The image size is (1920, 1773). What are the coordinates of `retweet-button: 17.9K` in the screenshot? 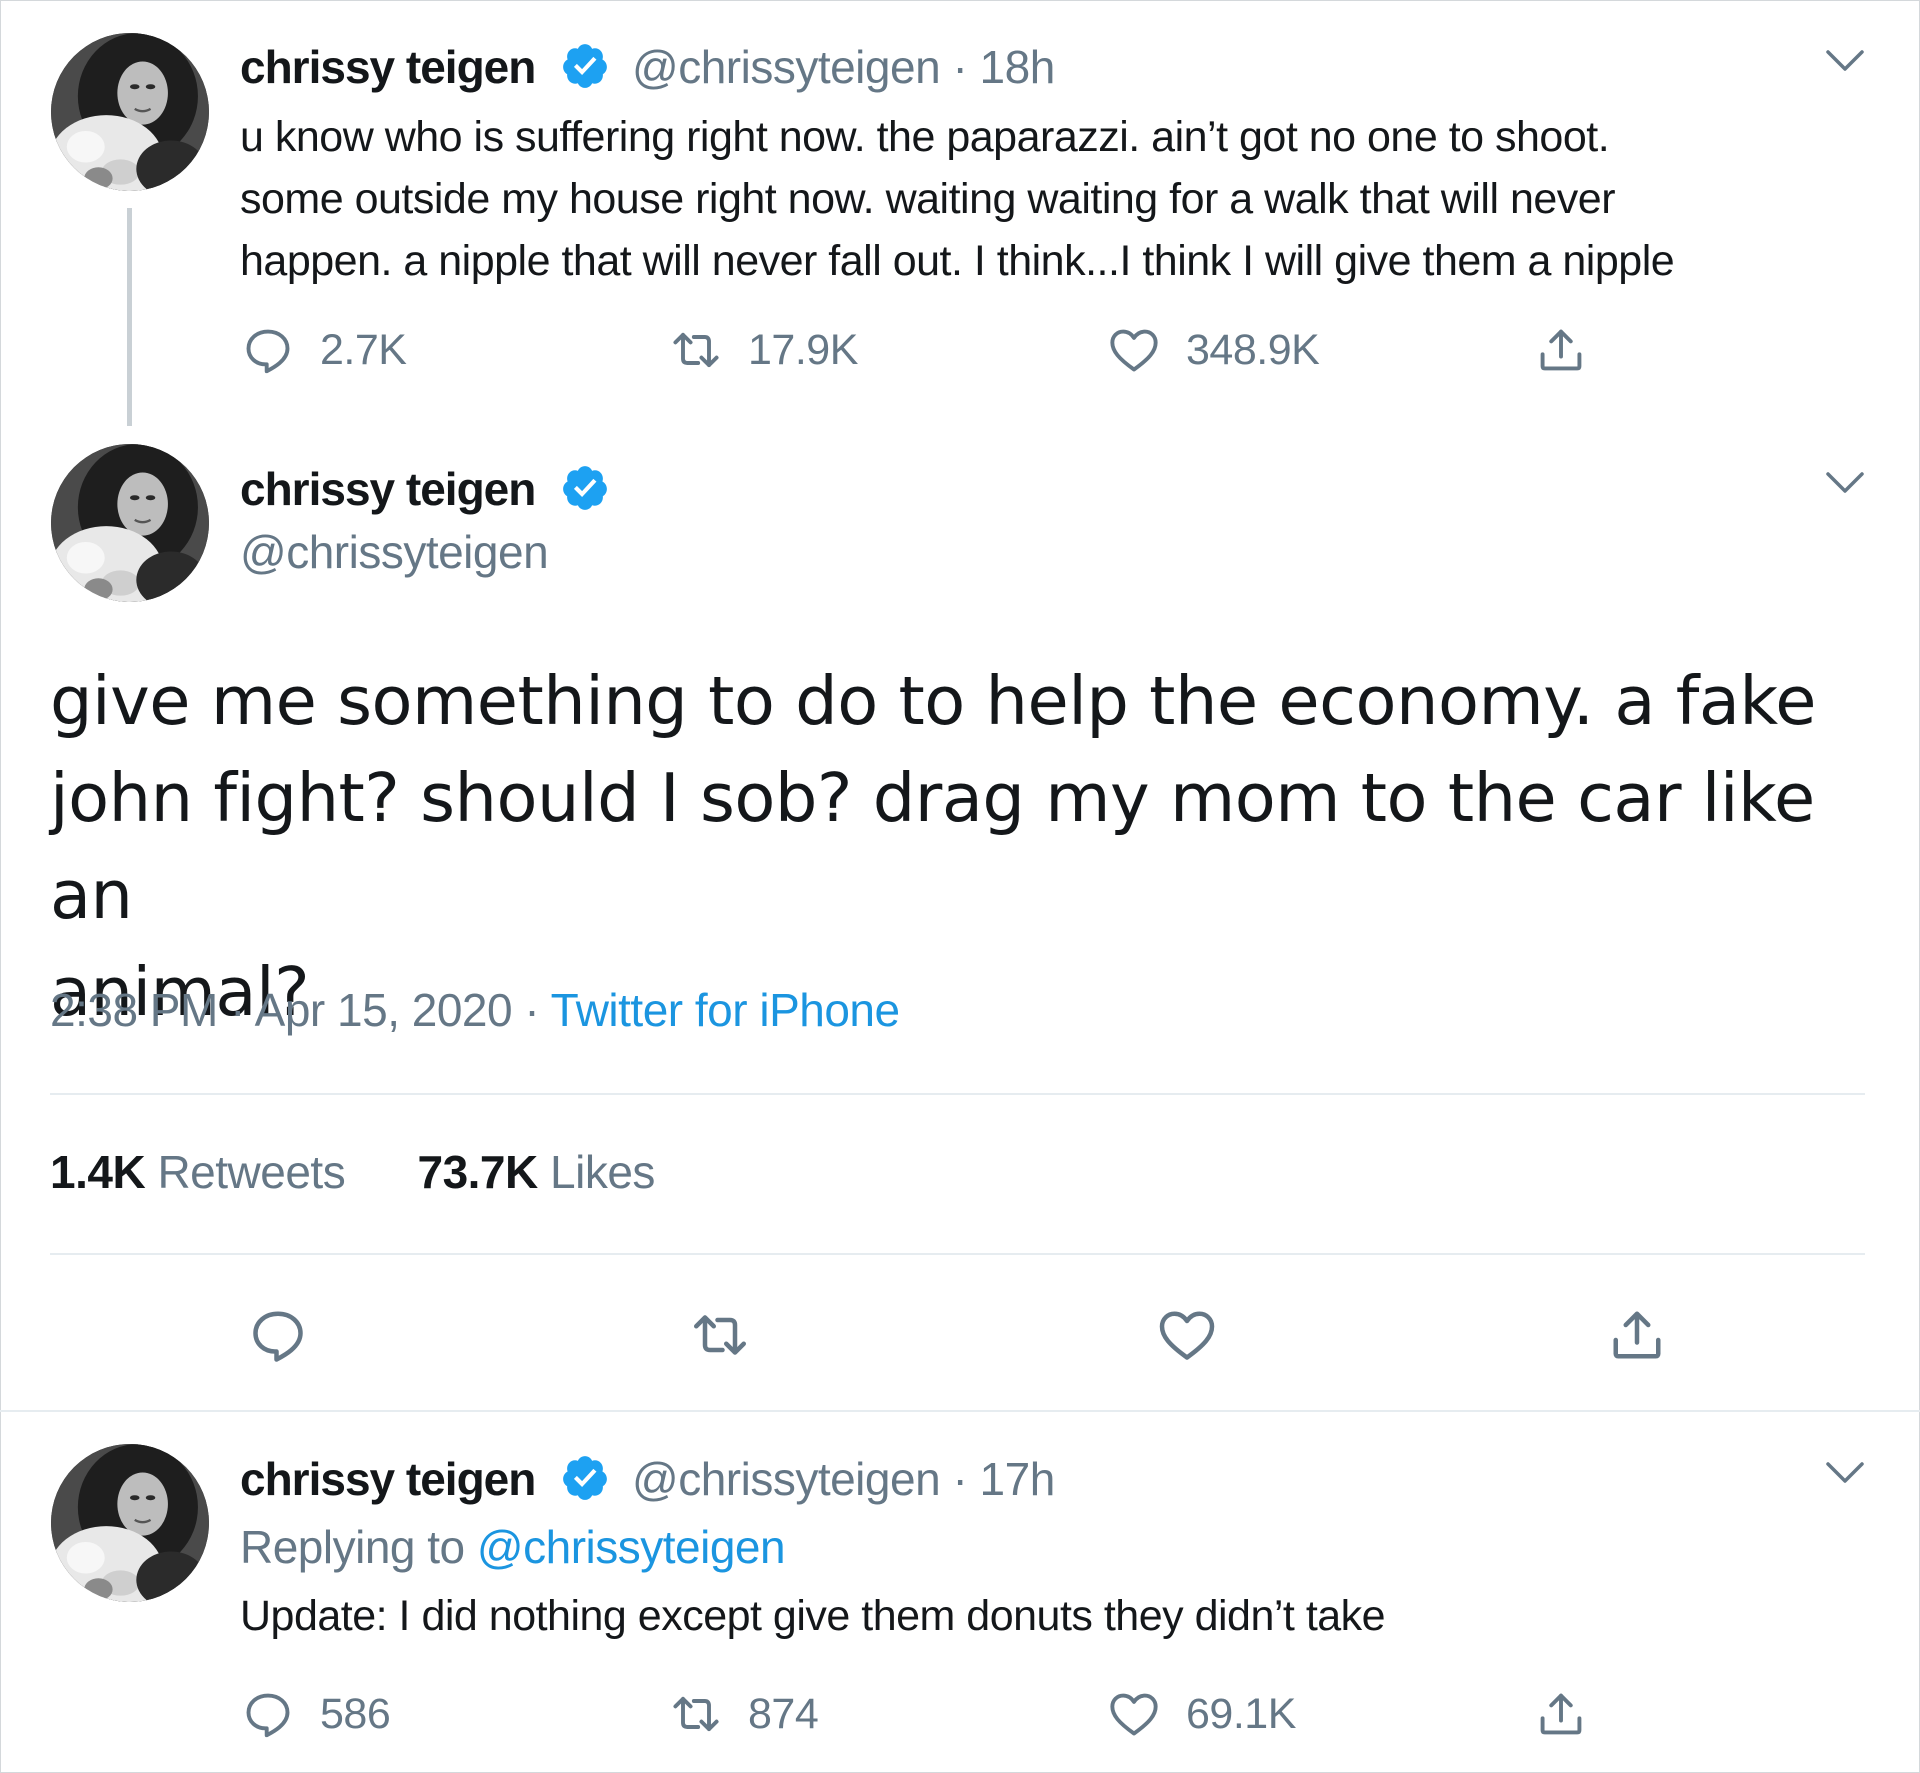 It's located at (764, 350).